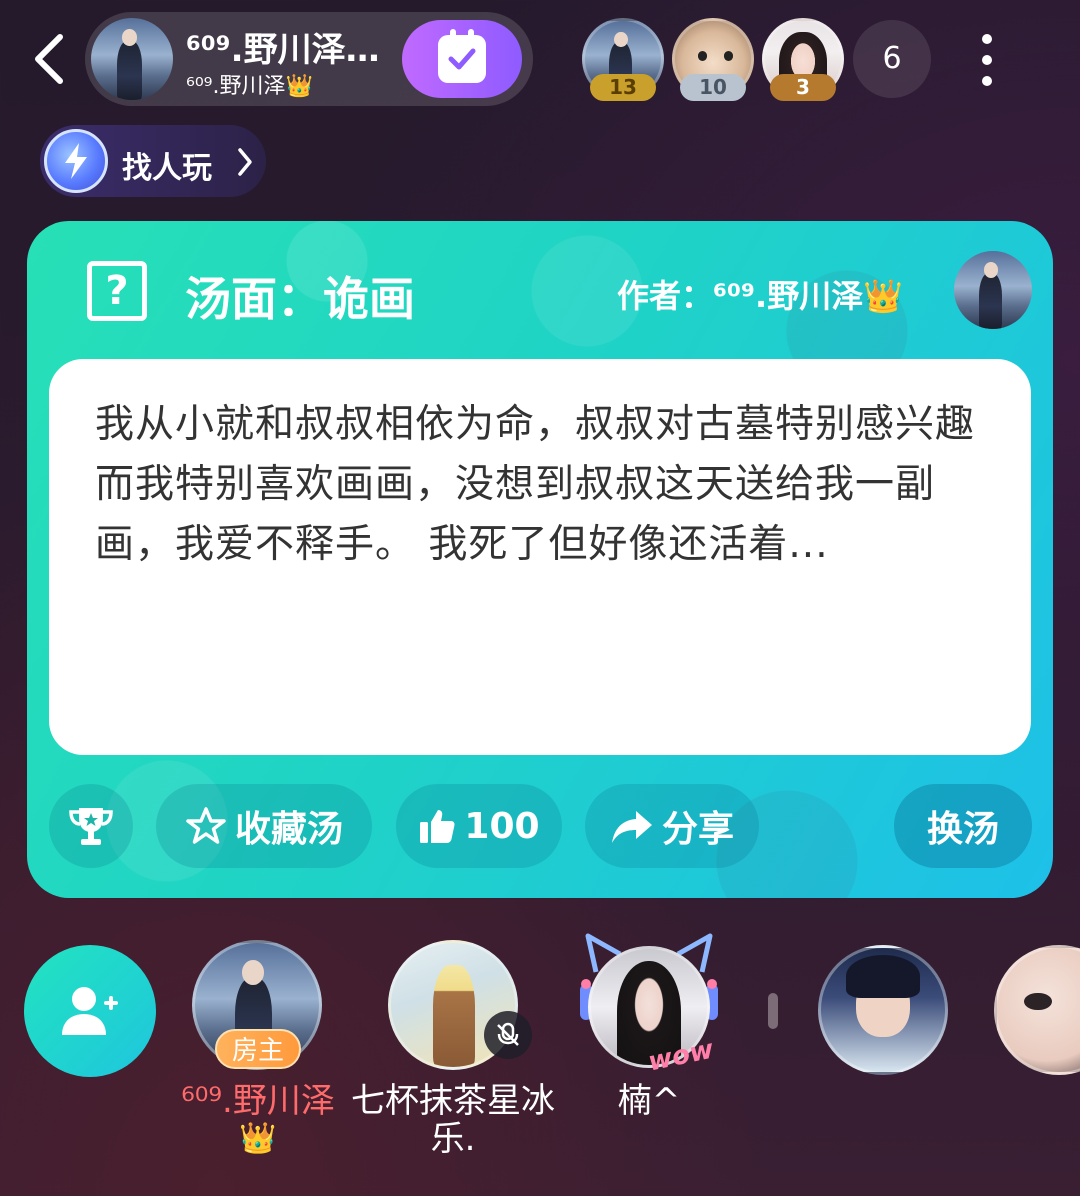 The height and width of the screenshot is (1196, 1080). What do you see at coordinates (437, 826) in the screenshot?
I see `thumbs-up-icon` at bounding box center [437, 826].